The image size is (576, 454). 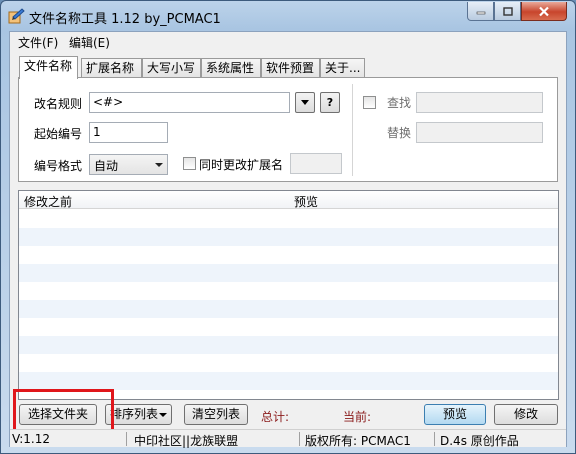 I want to click on status-original: D.4s 原创作品, so click(x=479, y=441).